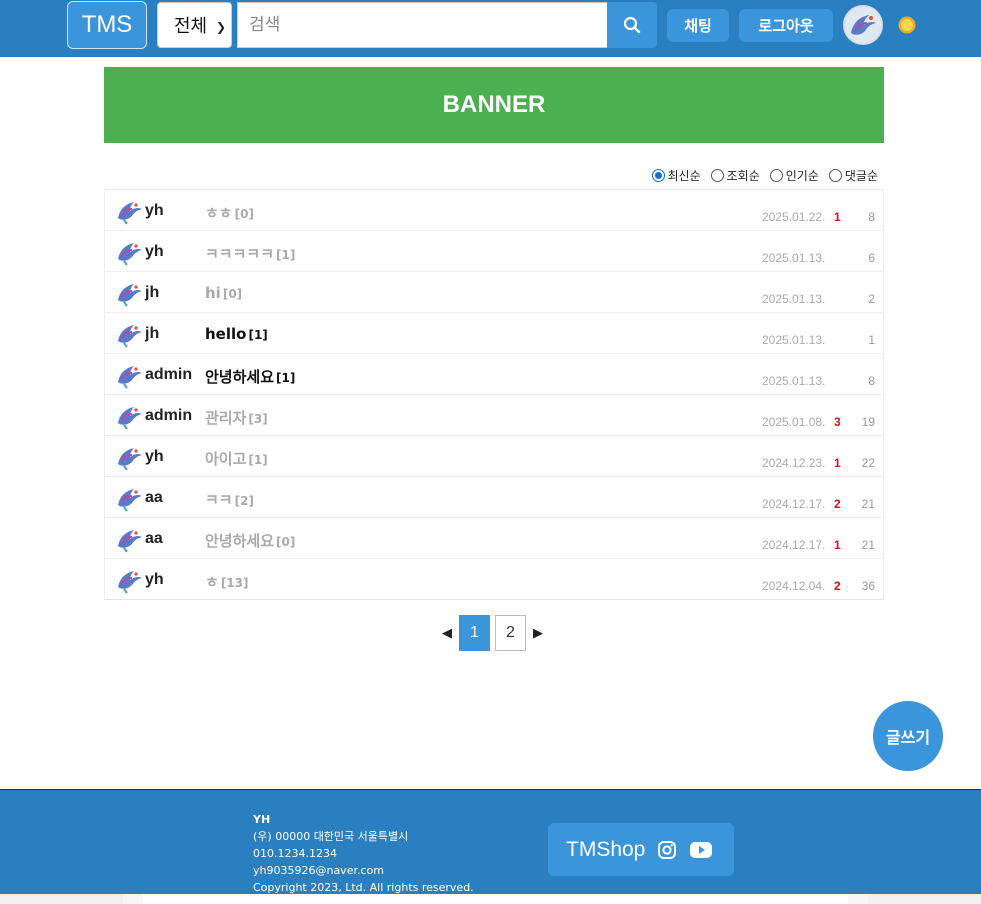 This screenshot has height=904, width=981. What do you see at coordinates (494, 105) in the screenshot?
I see `banner: BANNER` at bounding box center [494, 105].